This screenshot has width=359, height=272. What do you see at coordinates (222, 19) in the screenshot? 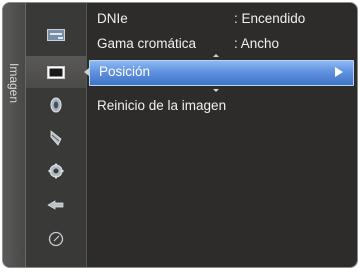
I see `menu-item-dnie: DNIe : Encendido` at bounding box center [222, 19].